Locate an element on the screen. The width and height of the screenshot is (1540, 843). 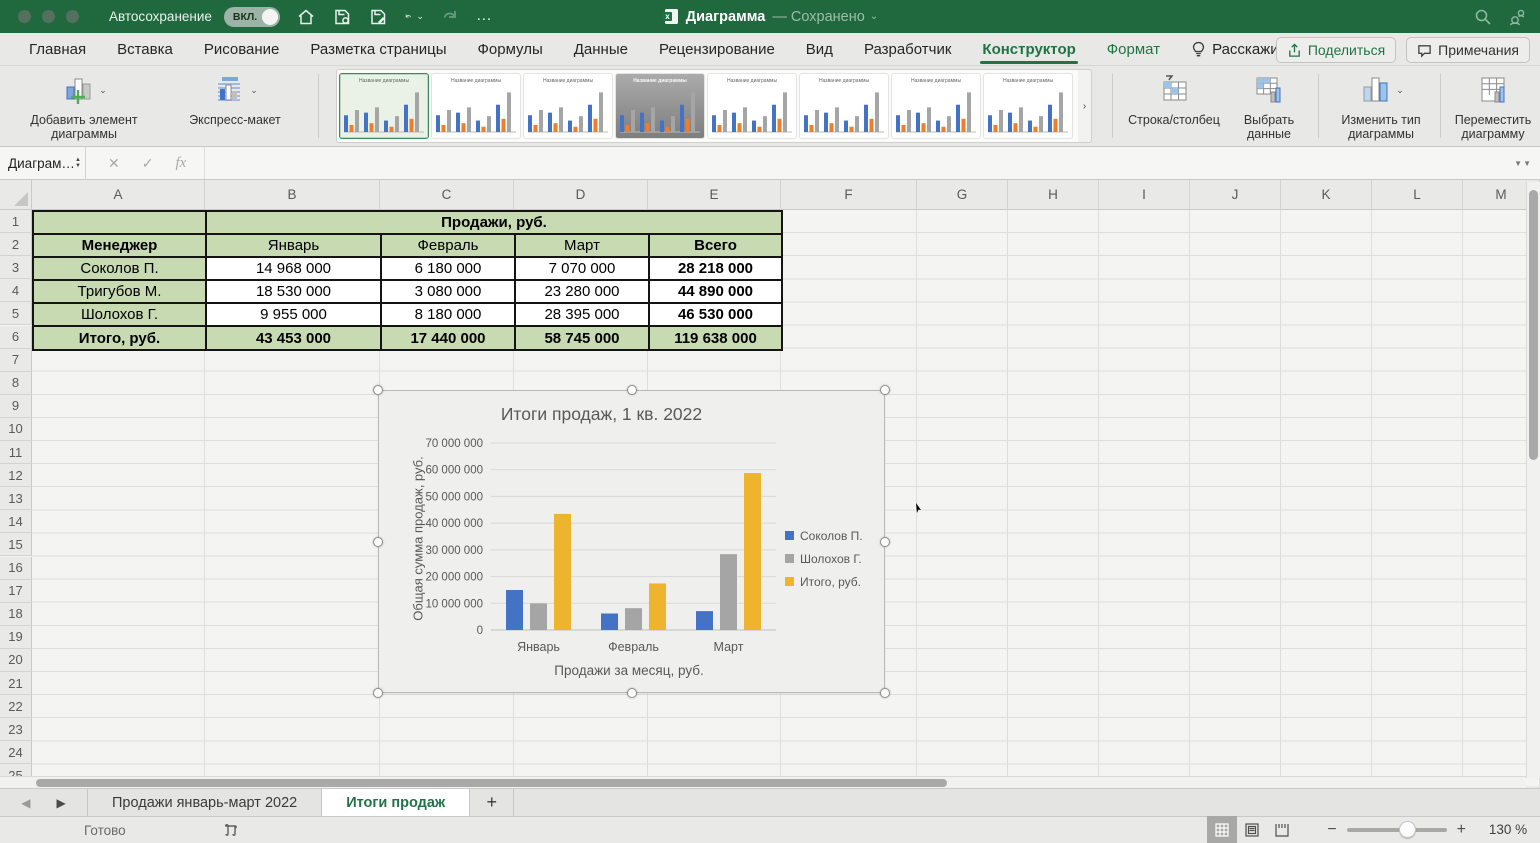
zoom-out-button: − is located at coordinates (1331, 830).